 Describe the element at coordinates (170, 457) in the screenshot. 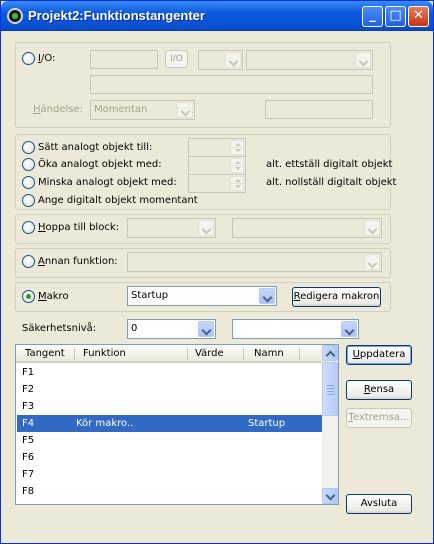

I see `table-row: F6` at that location.